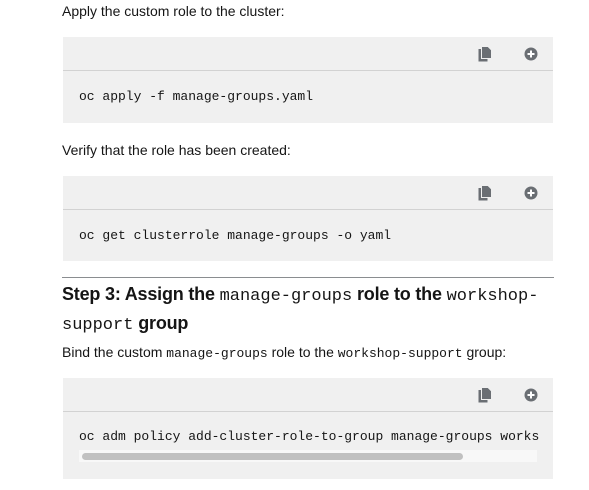 The image size is (589, 490). Describe the element at coordinates (176, 150) in the screenshot. I see `verify-instruction: Verify that the role has been created:` at that location.